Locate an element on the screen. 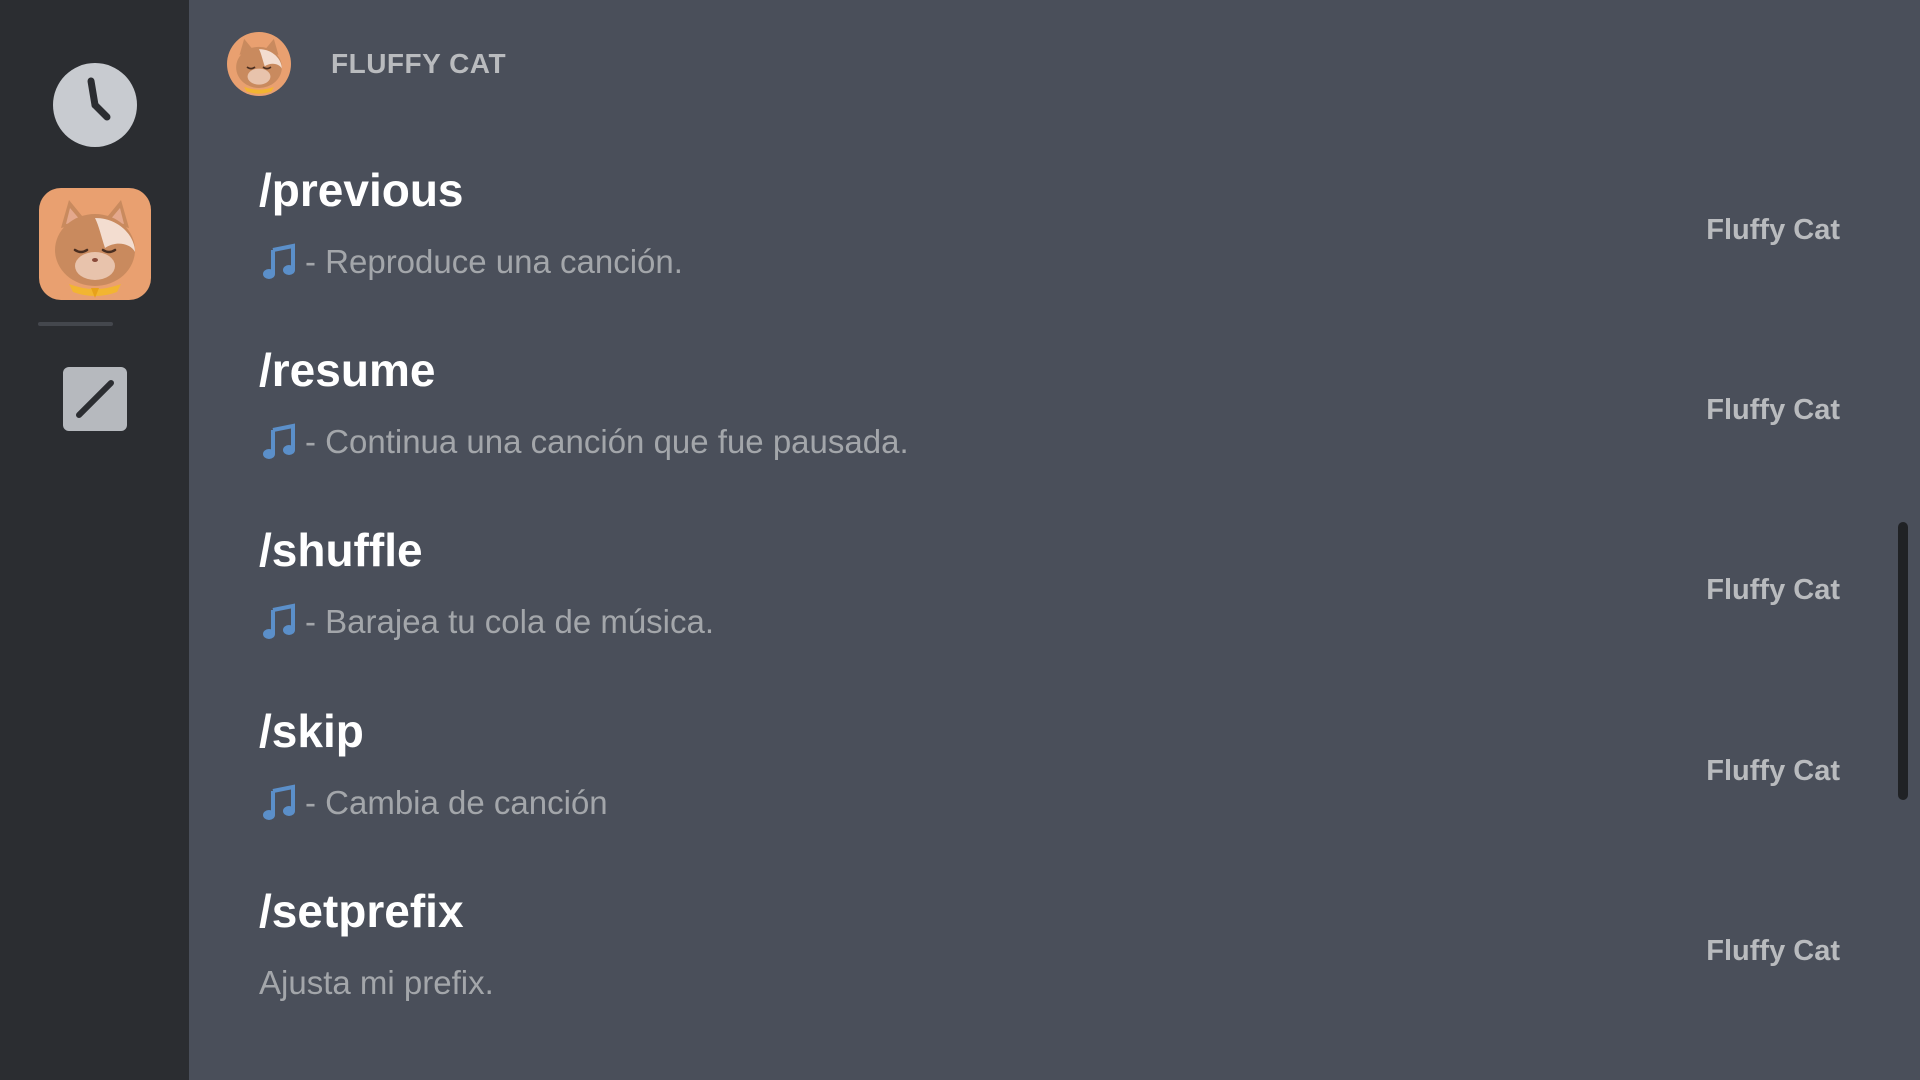 Image resolution: width=1920 pixels, height=1080 pixels. scrollbar-thumb is located at coordinates (1903, 661).